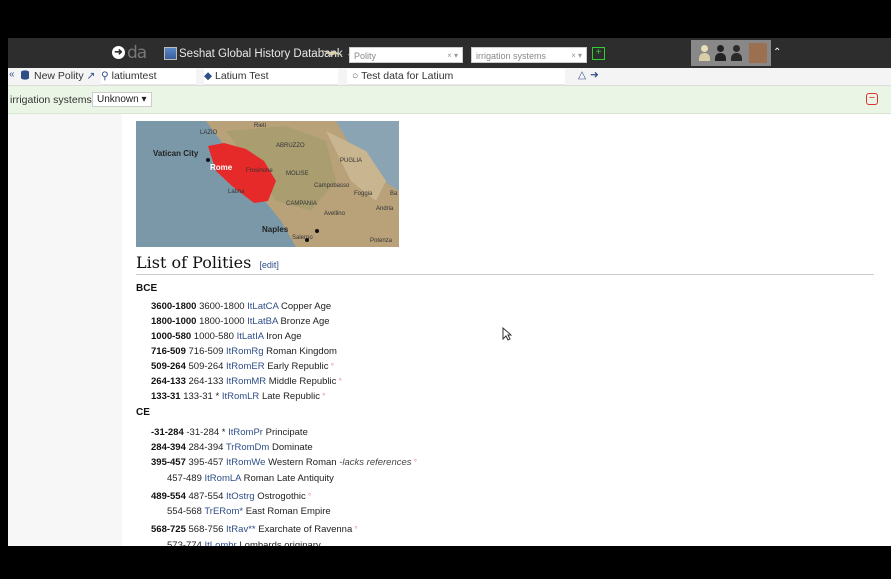  I want to click on back-circle-icon: ➜, so click(118, 52).